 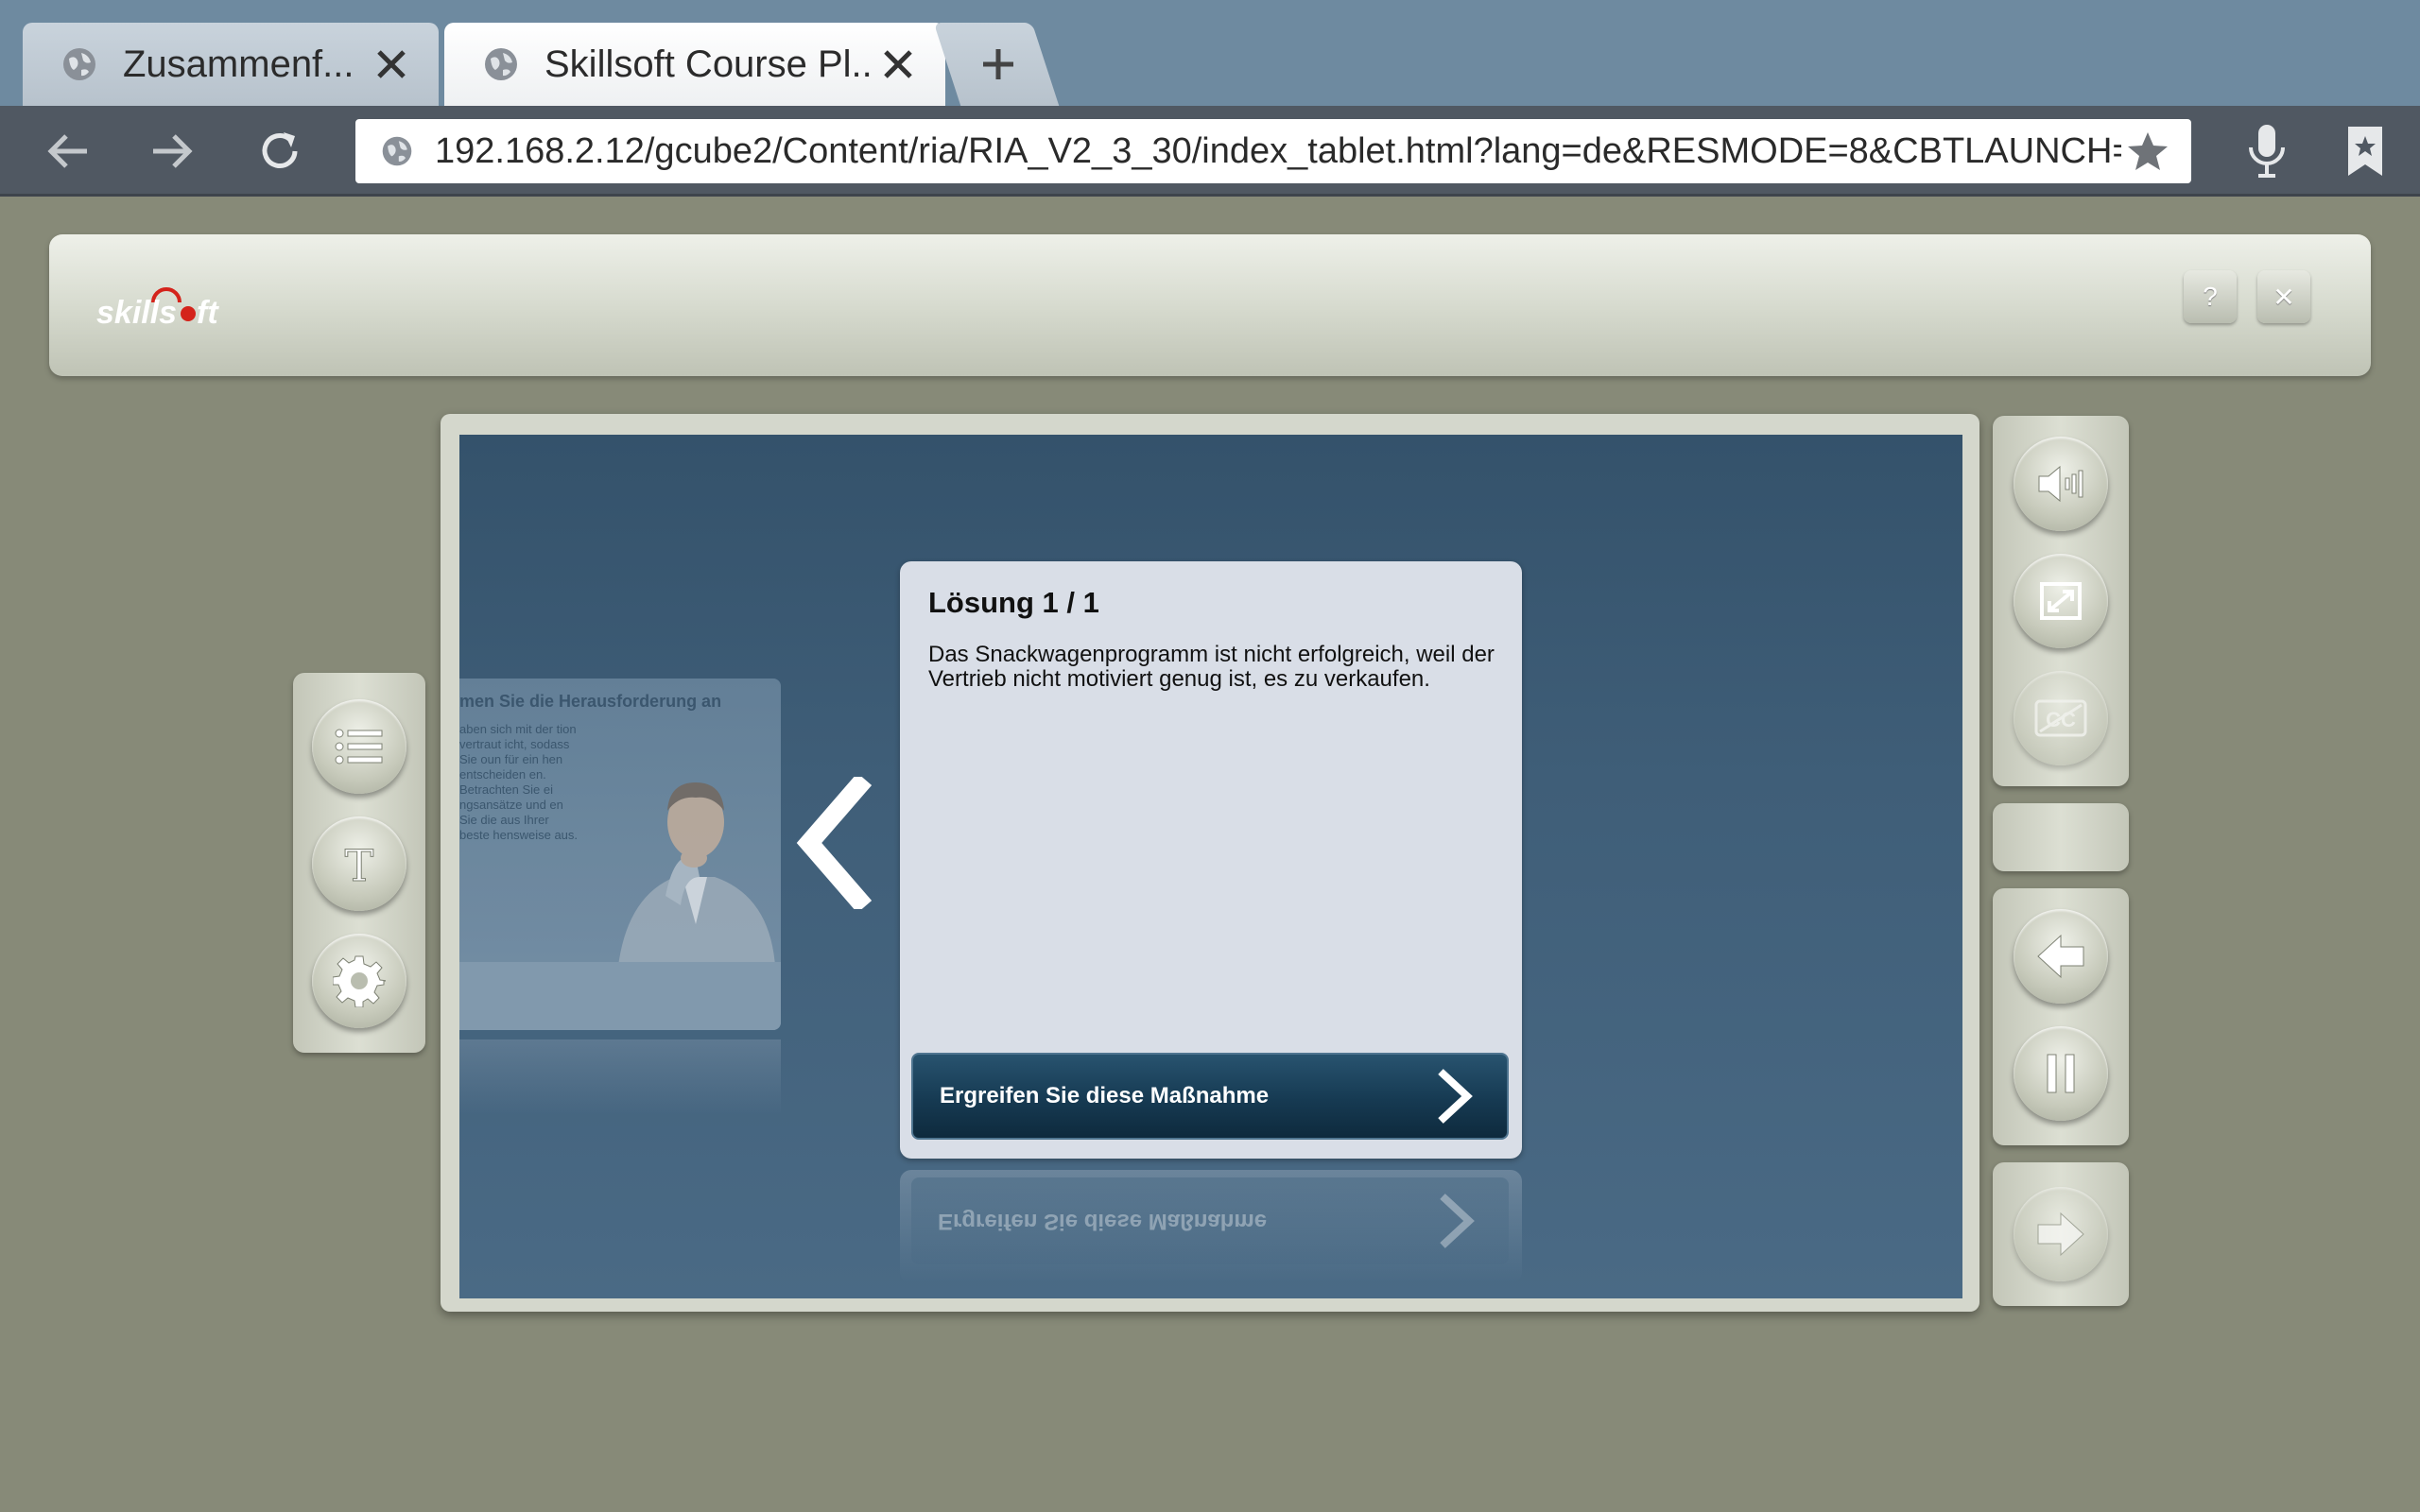 I want to click on plus-icon, so click(x=998, y=64).